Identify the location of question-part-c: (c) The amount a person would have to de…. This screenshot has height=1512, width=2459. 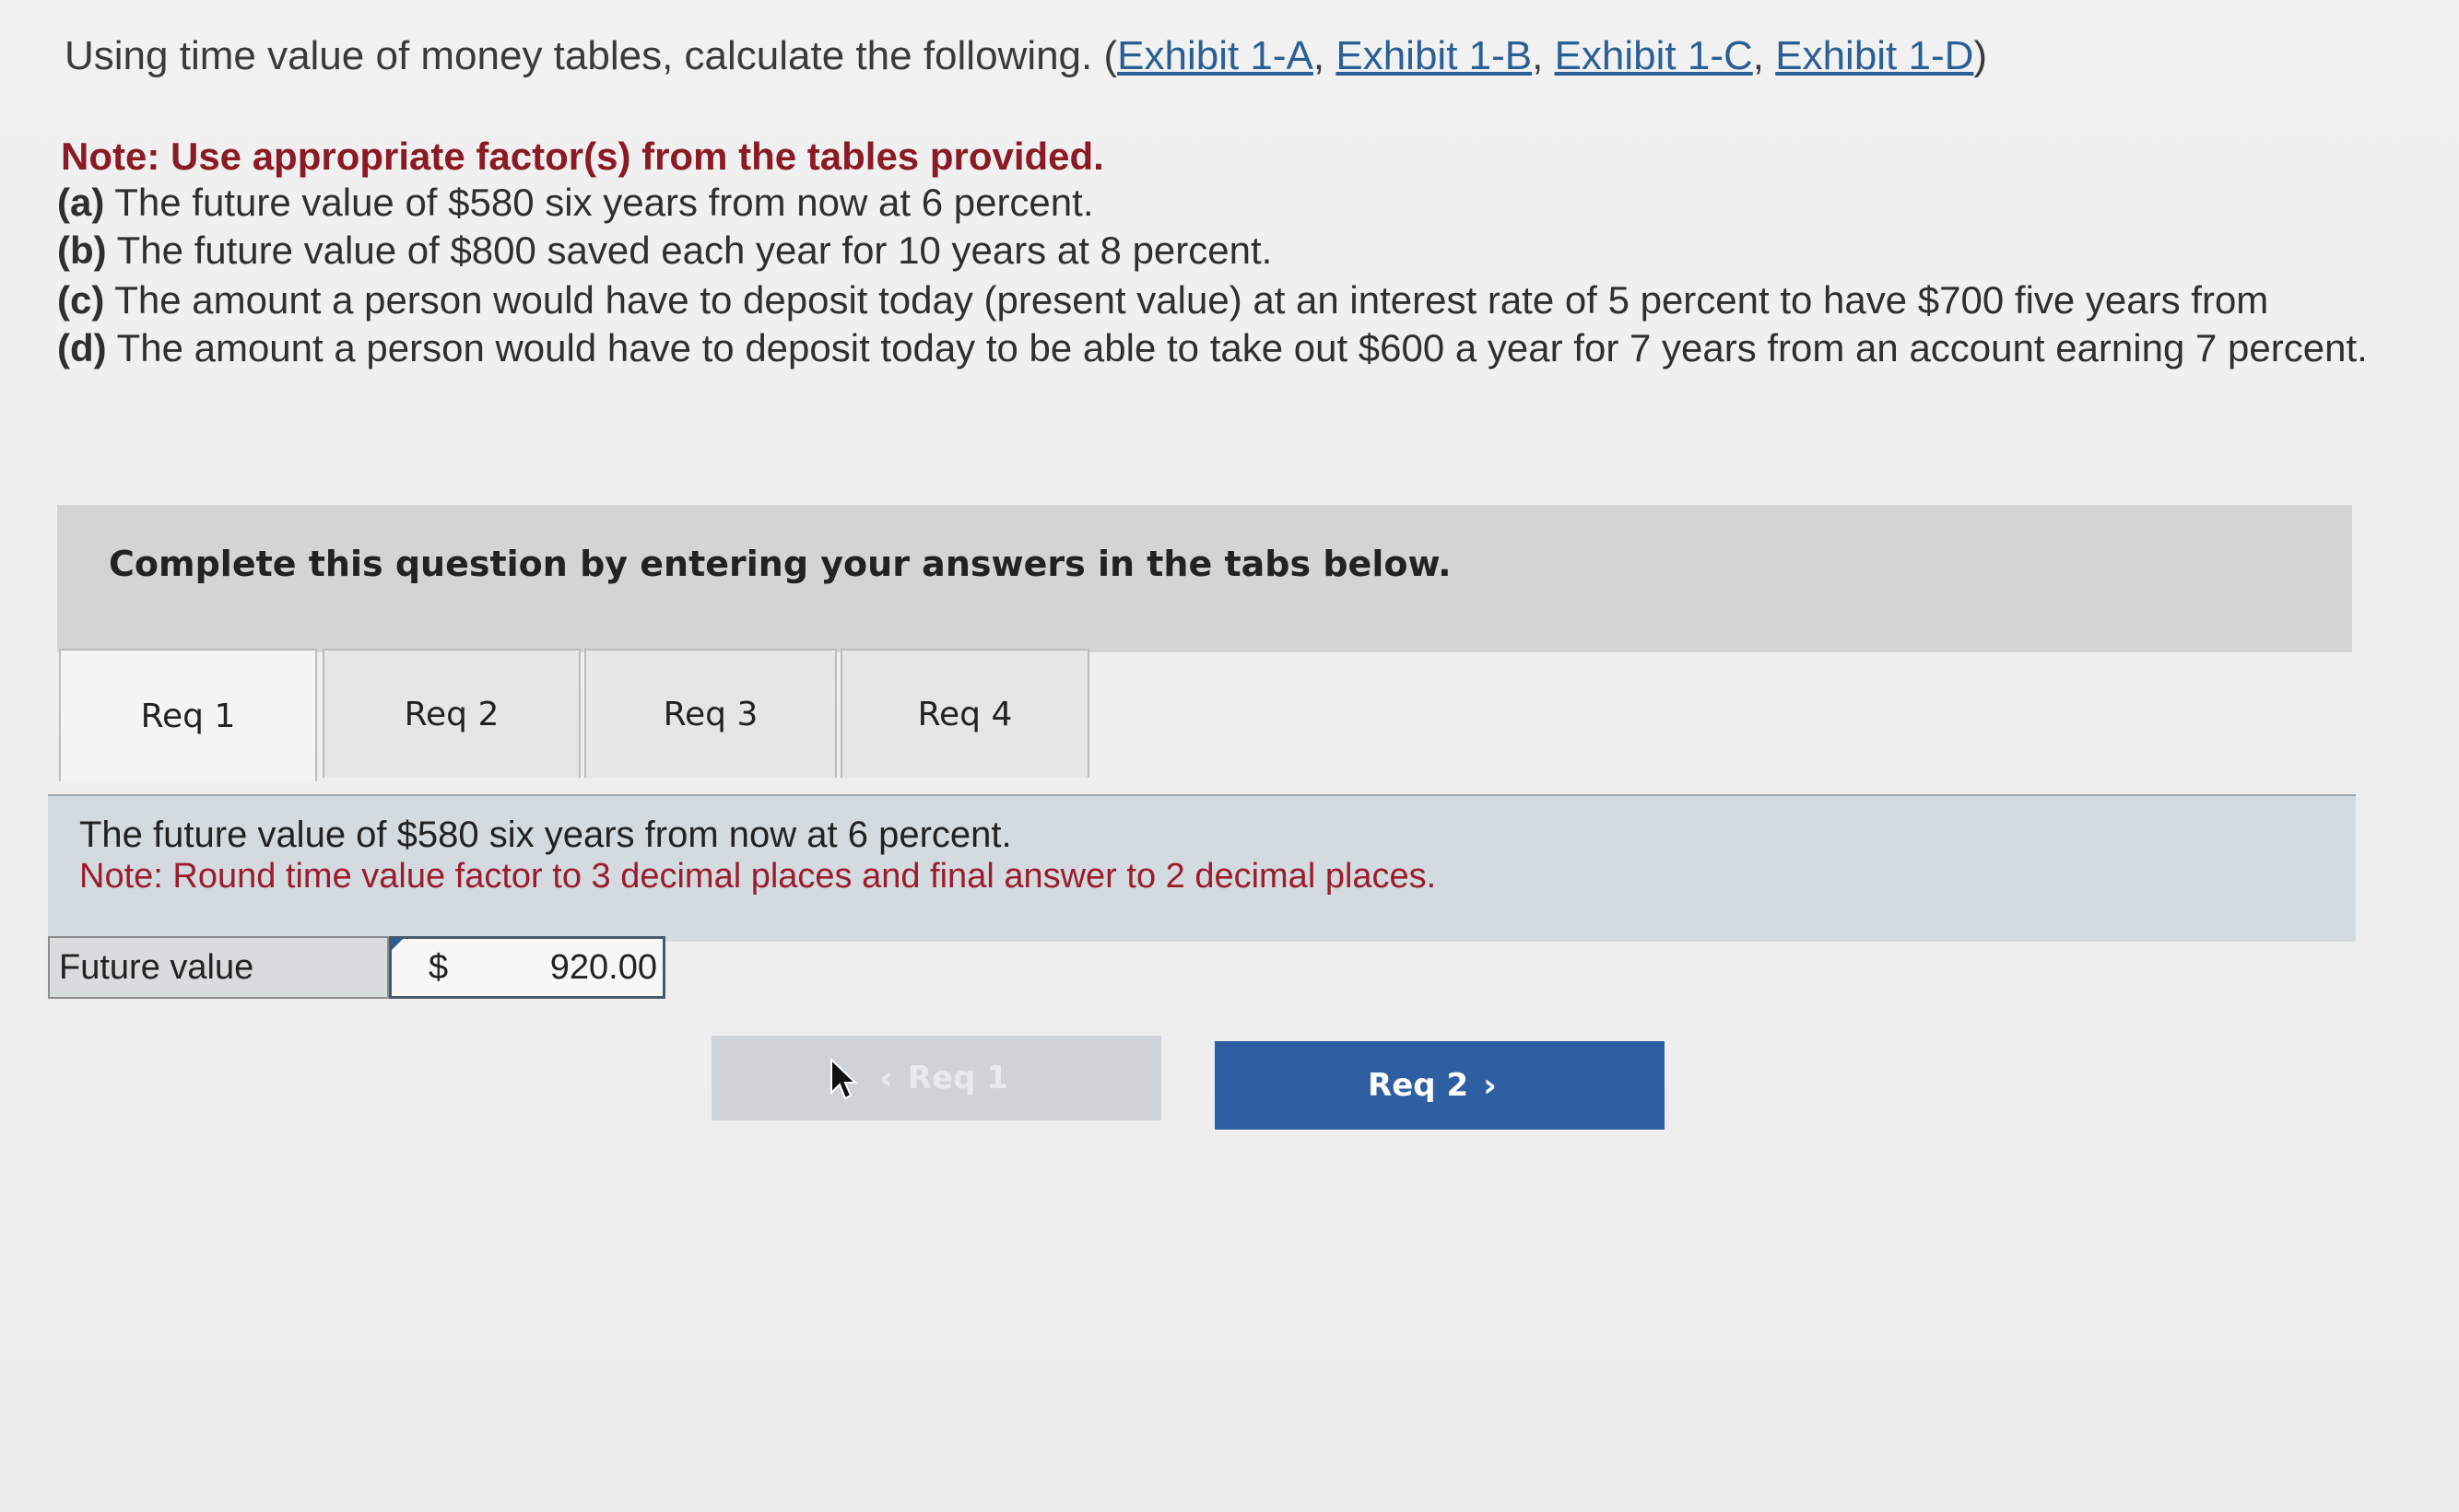
(1163, 300).